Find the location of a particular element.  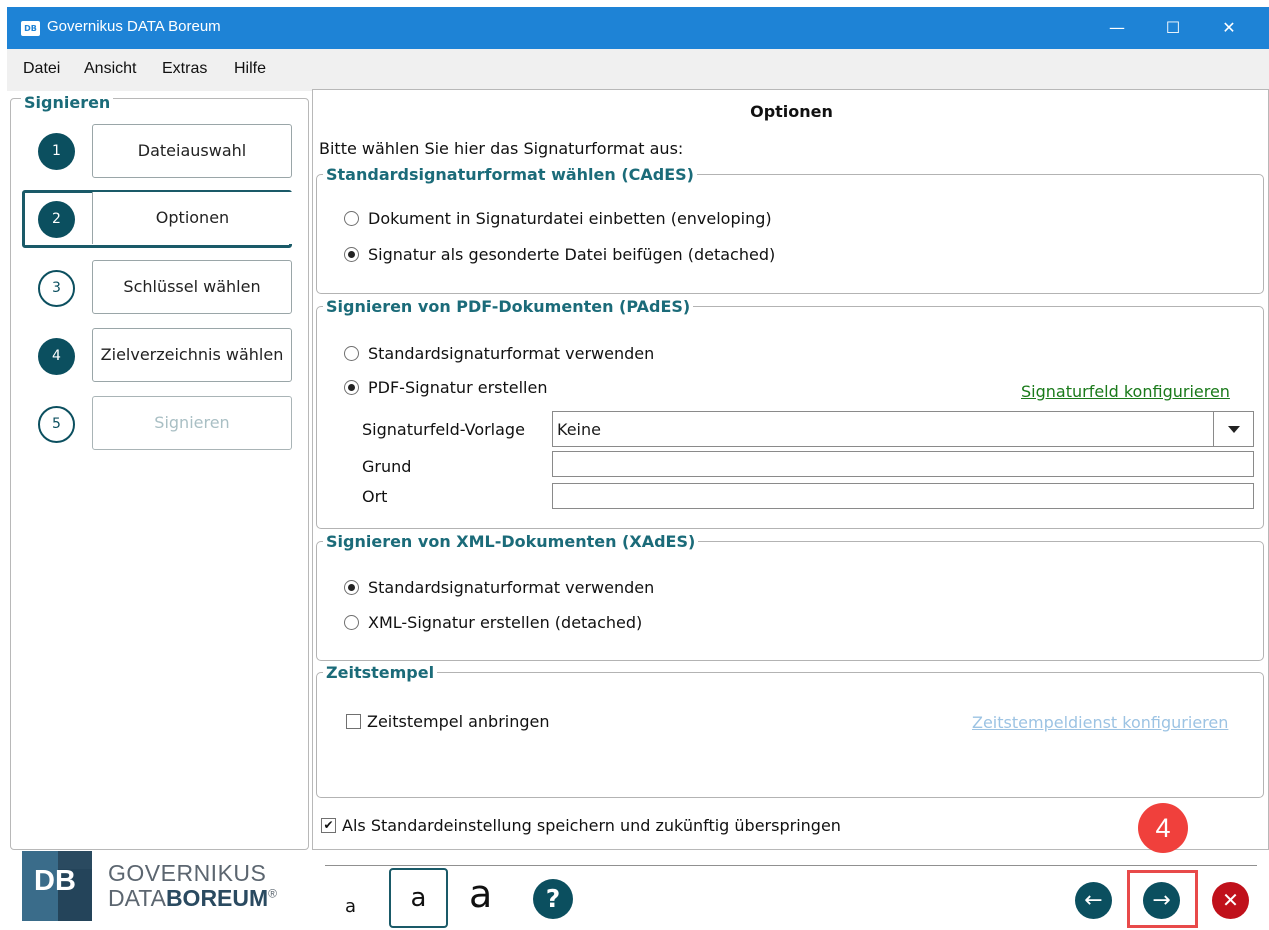

menu-ansicht: Ansicht is located at coordinates (110, 69).